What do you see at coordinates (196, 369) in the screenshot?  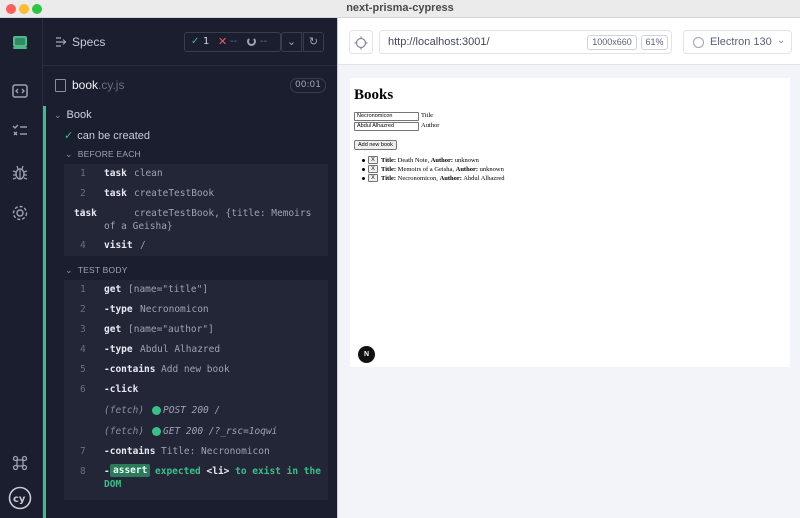 I see `command-row: 5 -contains Add new book` at bounding box center [196, 369].